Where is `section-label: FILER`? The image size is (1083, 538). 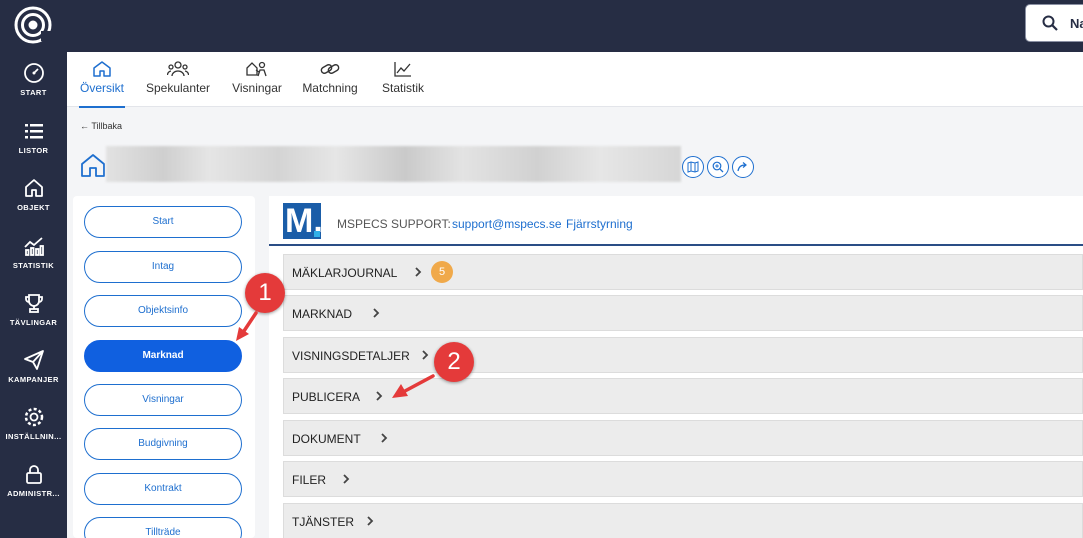 section-label: FILER is located at coordinates (309, 480).